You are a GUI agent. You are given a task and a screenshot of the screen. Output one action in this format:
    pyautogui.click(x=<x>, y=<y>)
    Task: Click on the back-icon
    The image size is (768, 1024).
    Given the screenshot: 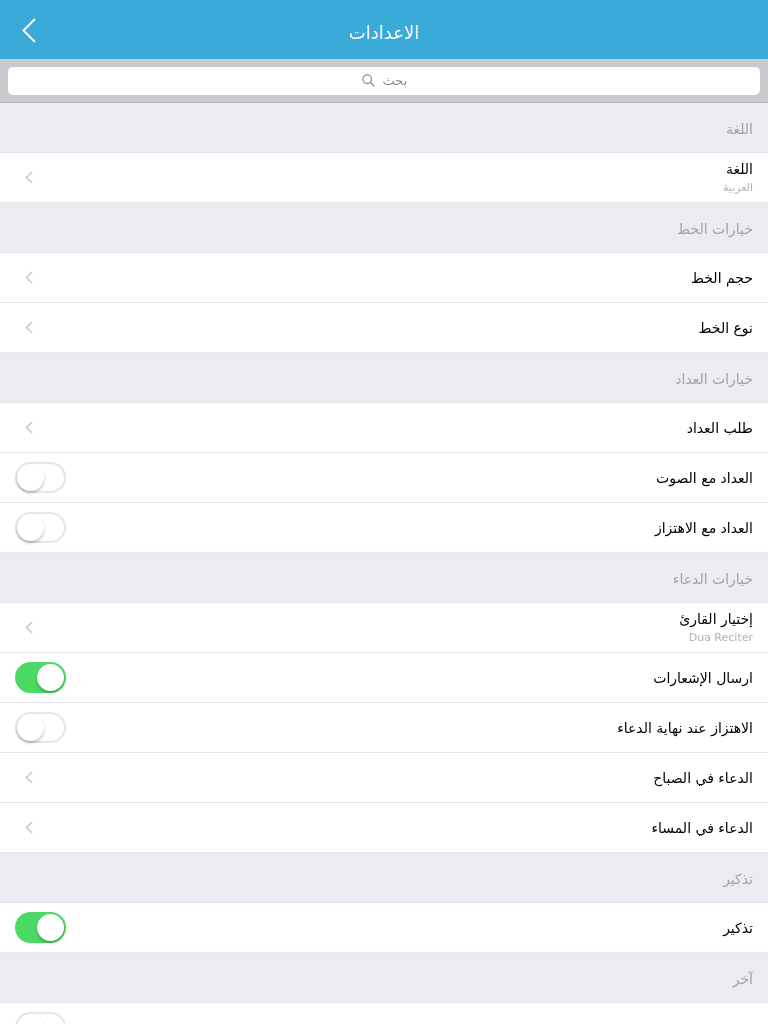 What is the action you would take?
    pyautogui.click(x=29, y=30)
    